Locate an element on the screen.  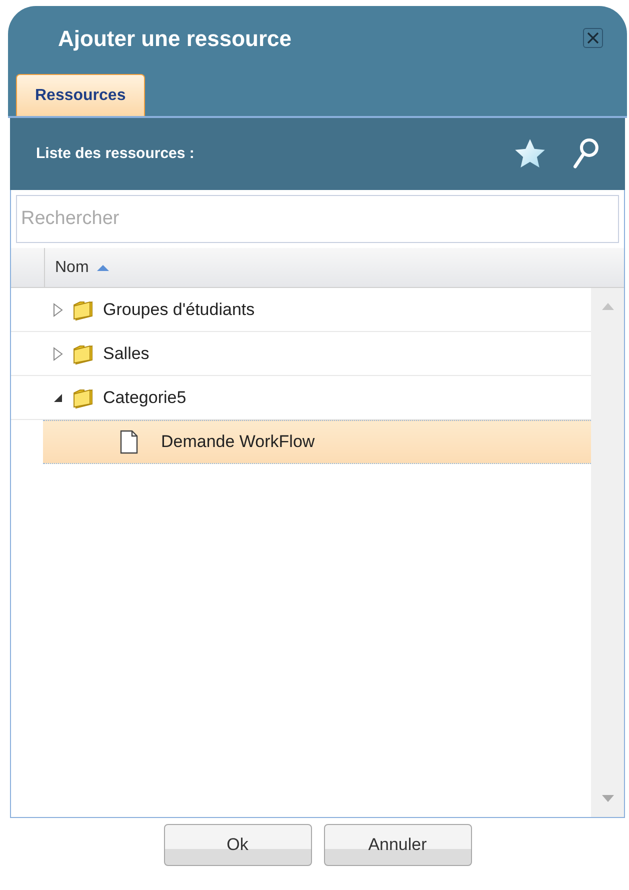
toolbar-title: Liste des ressources : is located at coordinates (116, 154).